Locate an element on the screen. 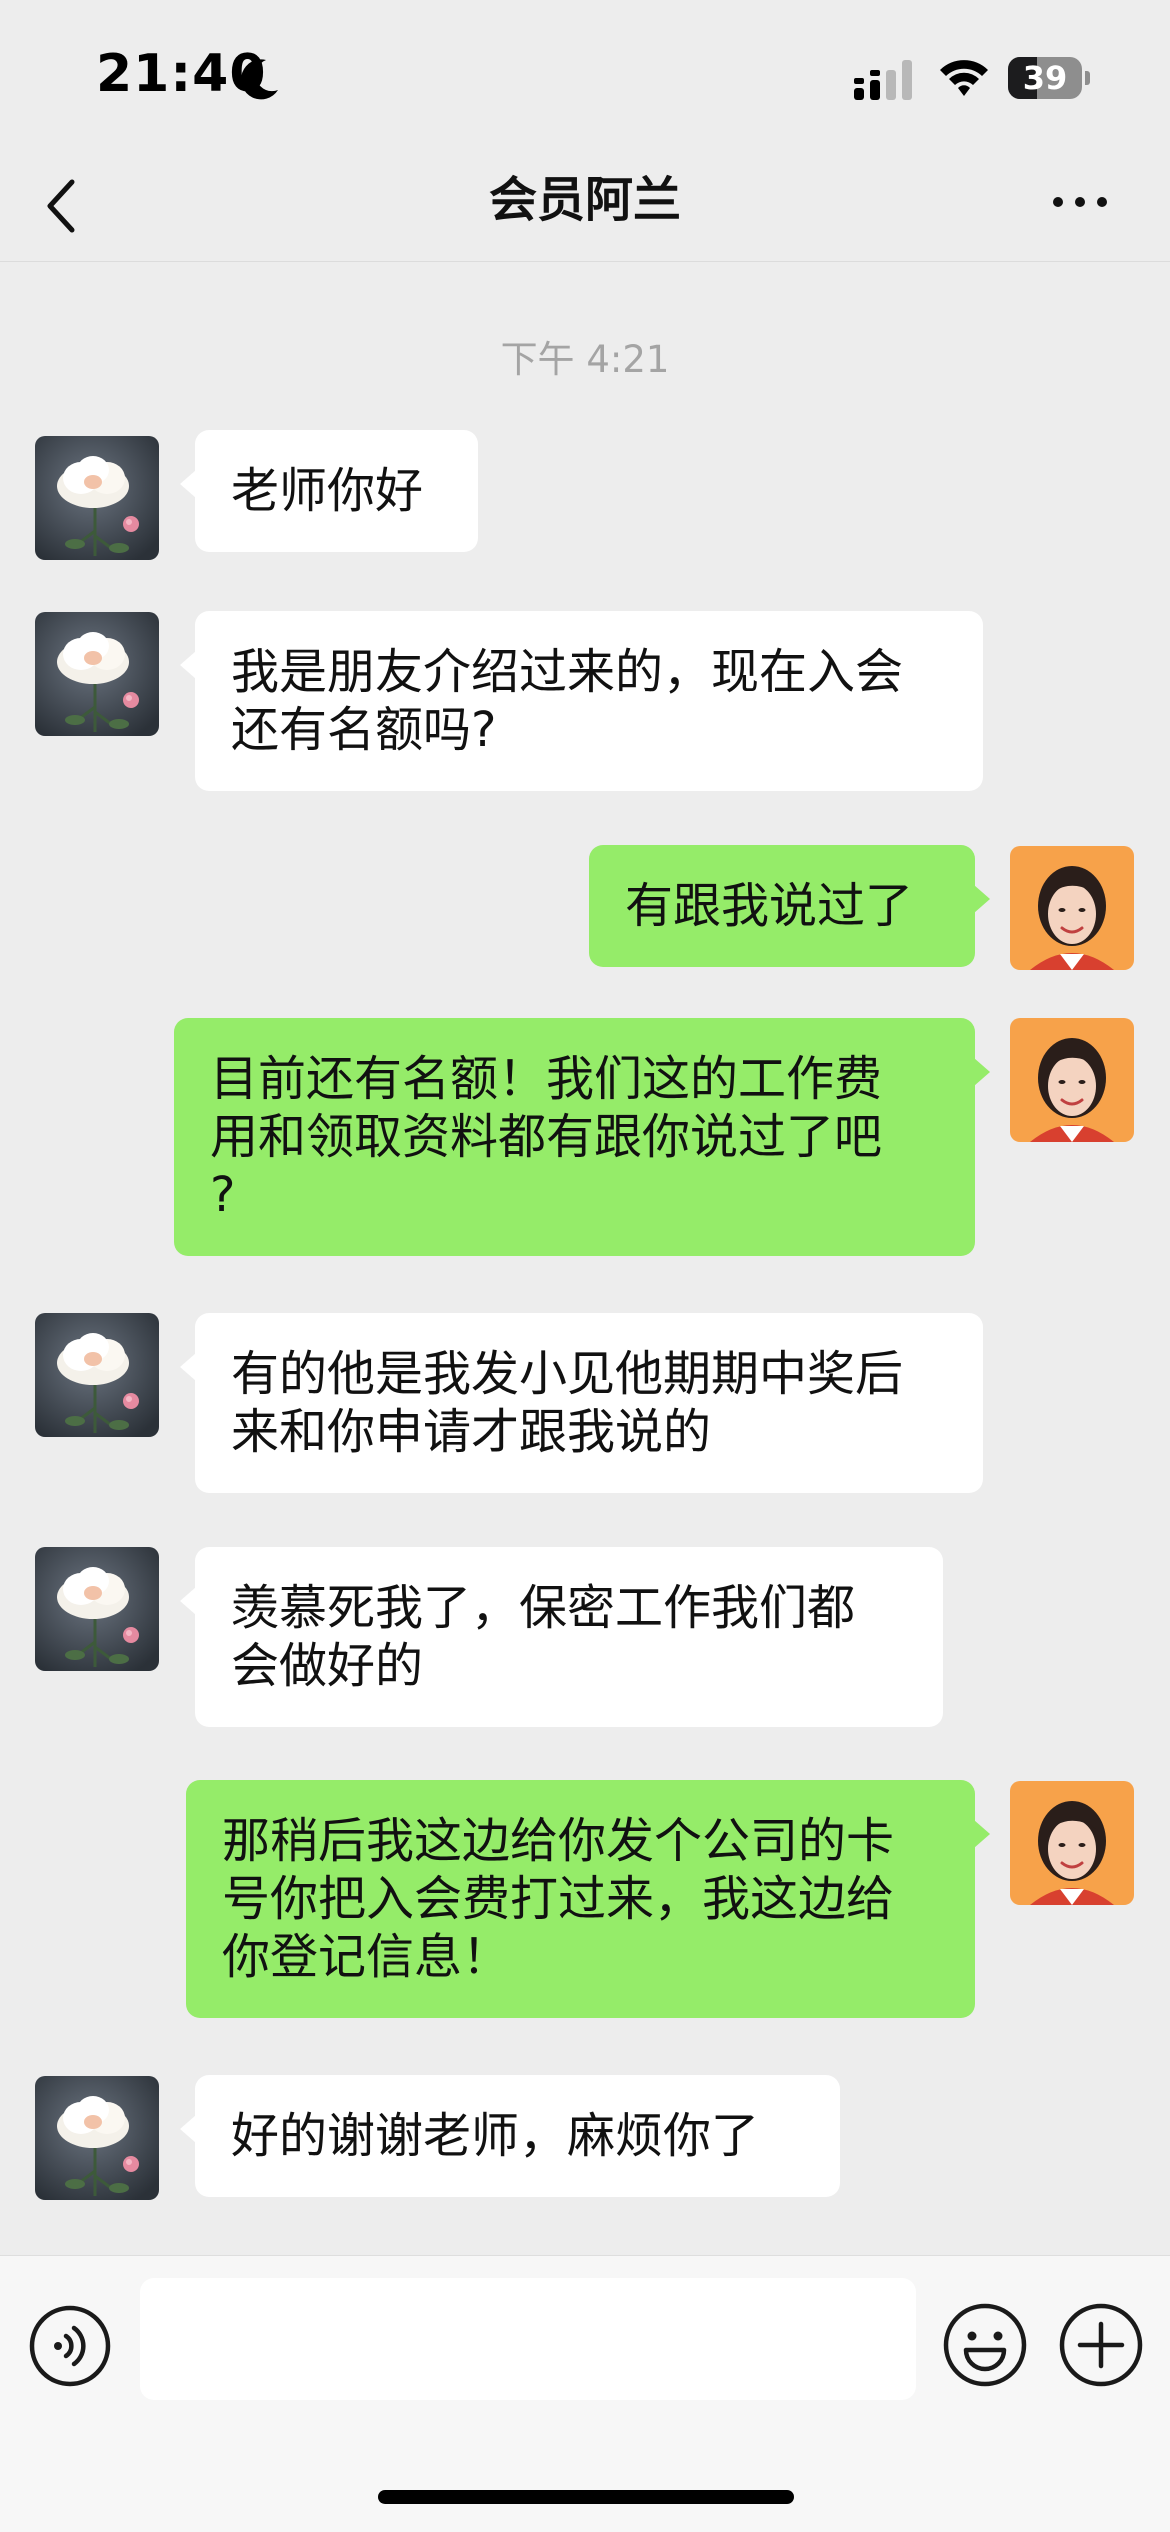 This screenshot has width=1170, height=2532. wifi-icon is located at coordinates (964, 78).